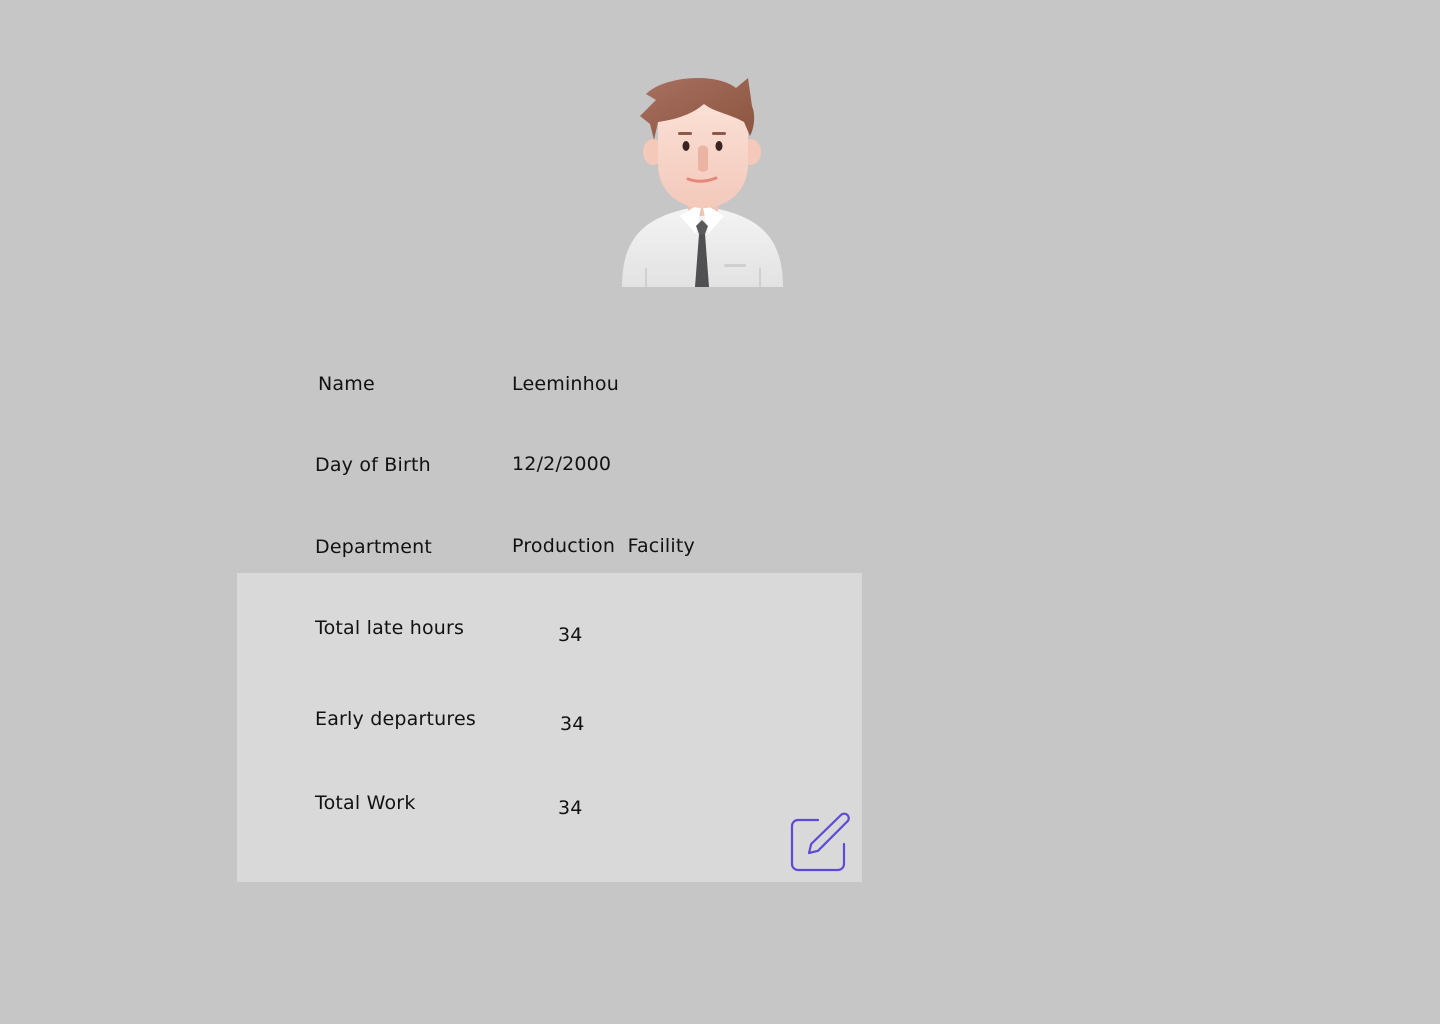  I want to click on edit-pencil-icon, so click(820, 842).